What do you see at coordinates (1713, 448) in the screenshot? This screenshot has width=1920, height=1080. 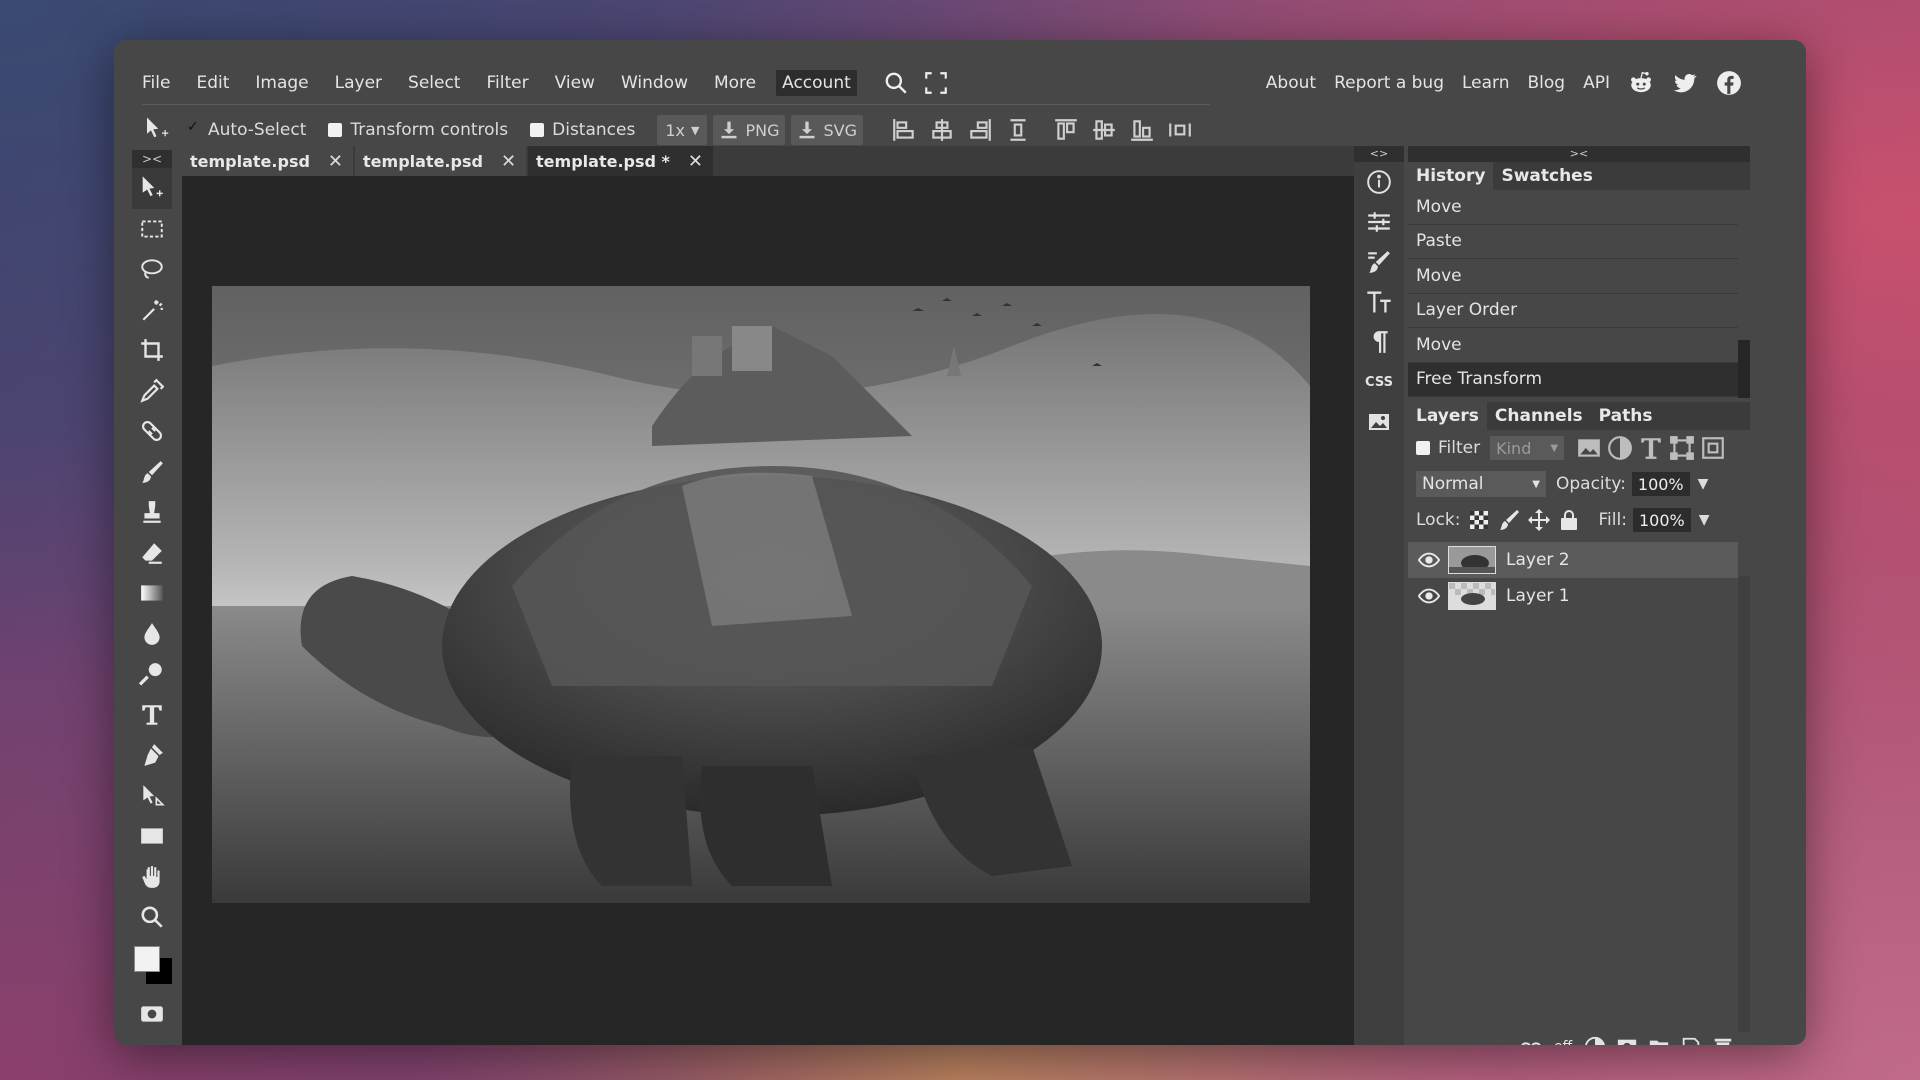 I see `filter-smart-object-icon` at bounding box center [1713, 448].